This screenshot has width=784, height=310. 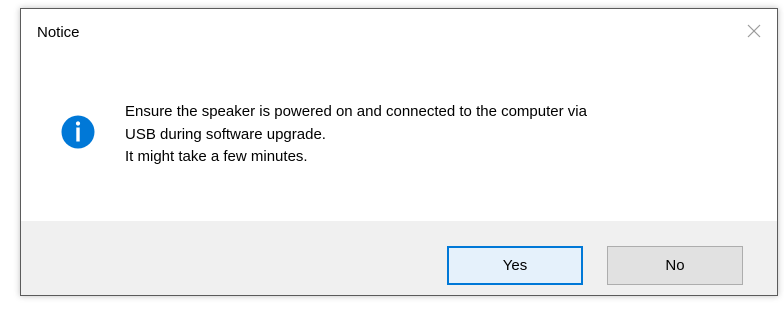 I want to click on message-line: USB during software upgrade., so click(x=225, y=134).